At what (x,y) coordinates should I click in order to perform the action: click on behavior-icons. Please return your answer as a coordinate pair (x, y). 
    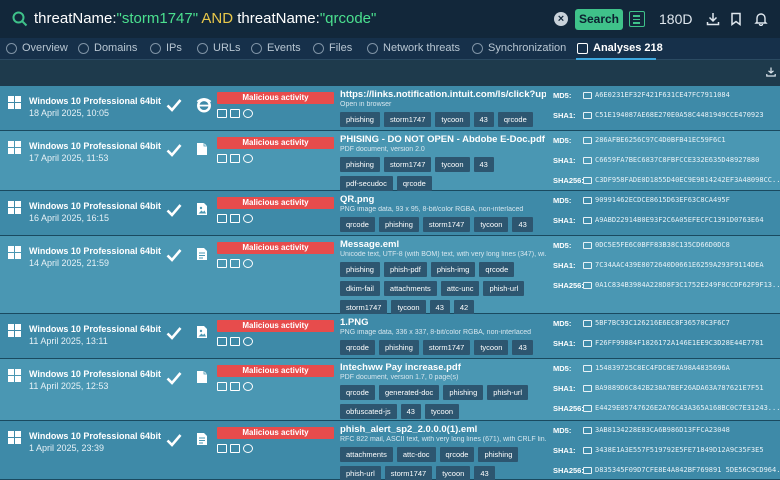
    Looking at the image, I should click on (235, 386).